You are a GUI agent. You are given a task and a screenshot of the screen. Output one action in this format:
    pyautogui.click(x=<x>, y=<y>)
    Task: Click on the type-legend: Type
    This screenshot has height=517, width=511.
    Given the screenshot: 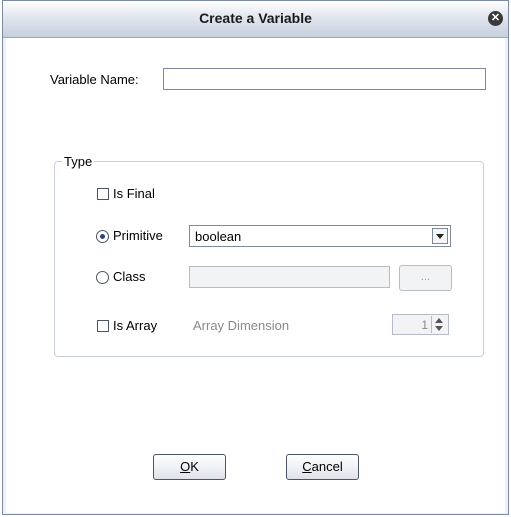 What is the action you would take?
    pyautogui.click(x=78, y=161)
    